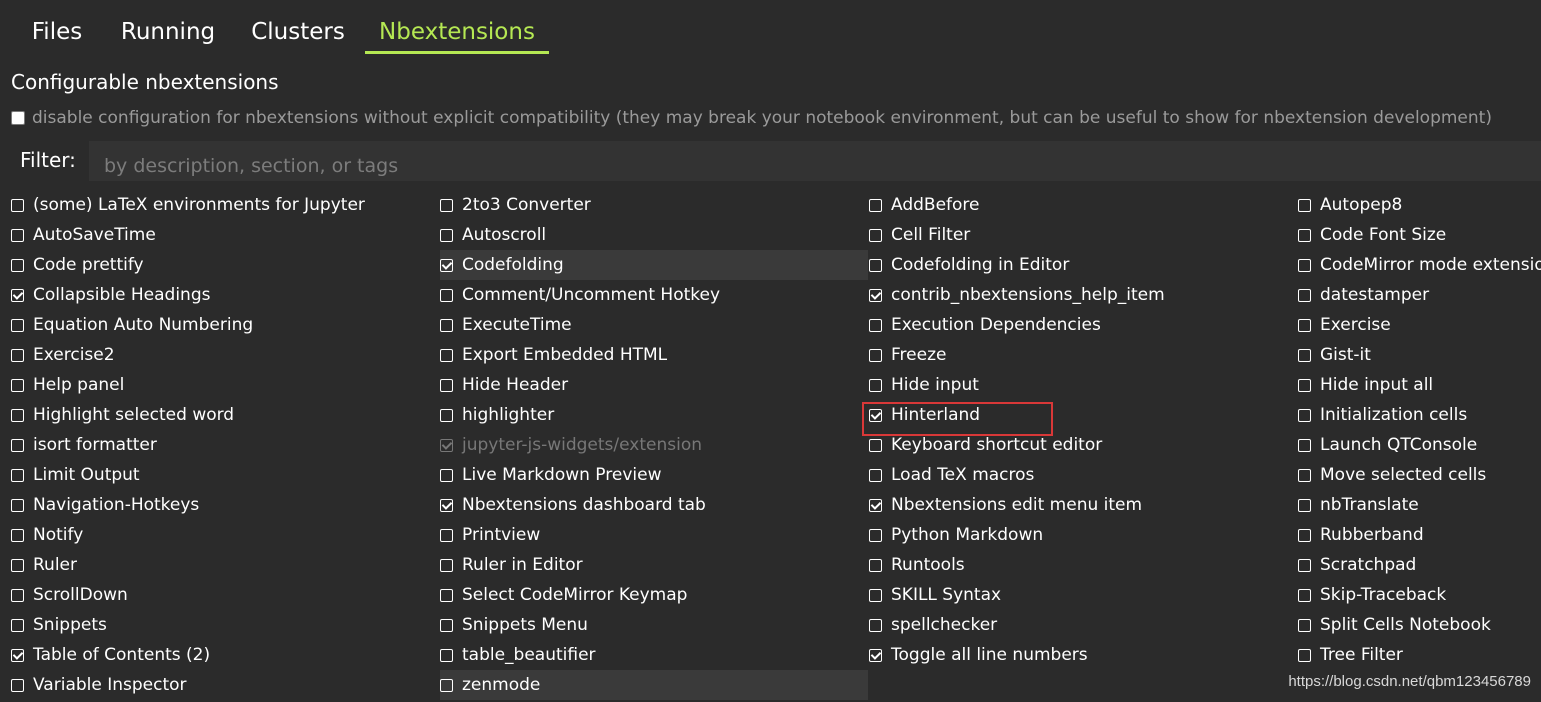  Describe the element at coordinates (654, 535) in the screenshot. I see `extension-item: Printview` at that location.